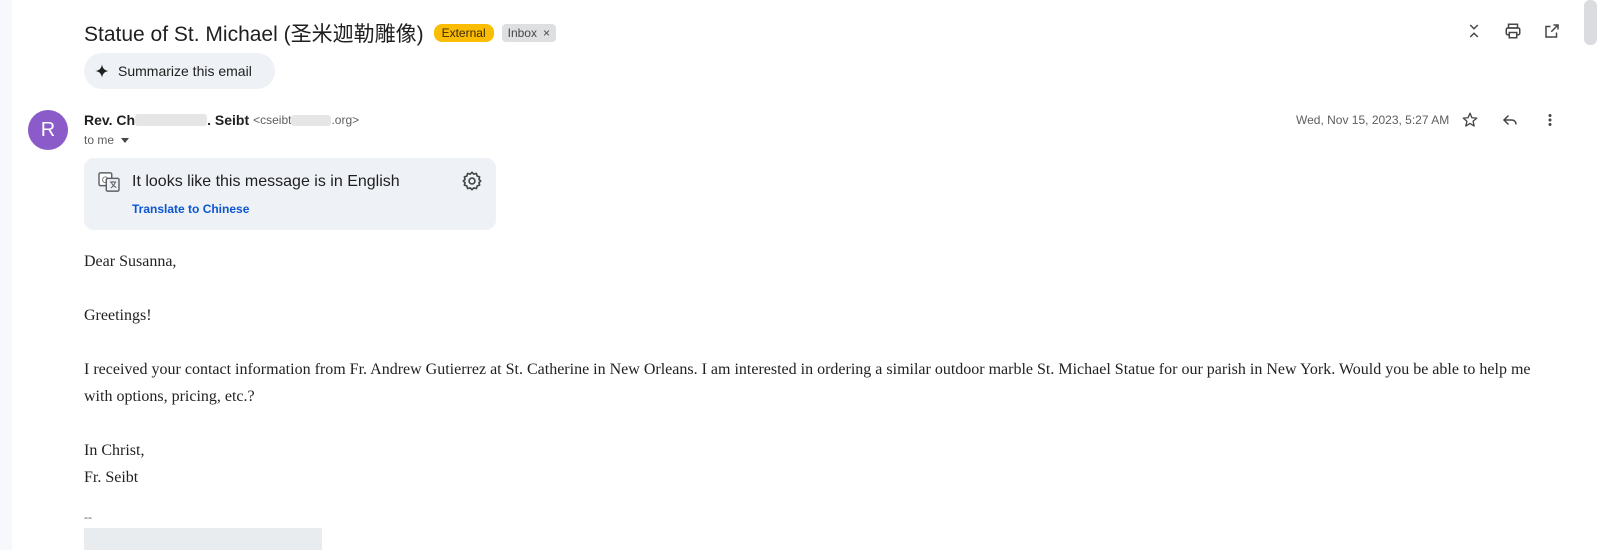  I want to click on sparkle-icon, so click(102, 71).